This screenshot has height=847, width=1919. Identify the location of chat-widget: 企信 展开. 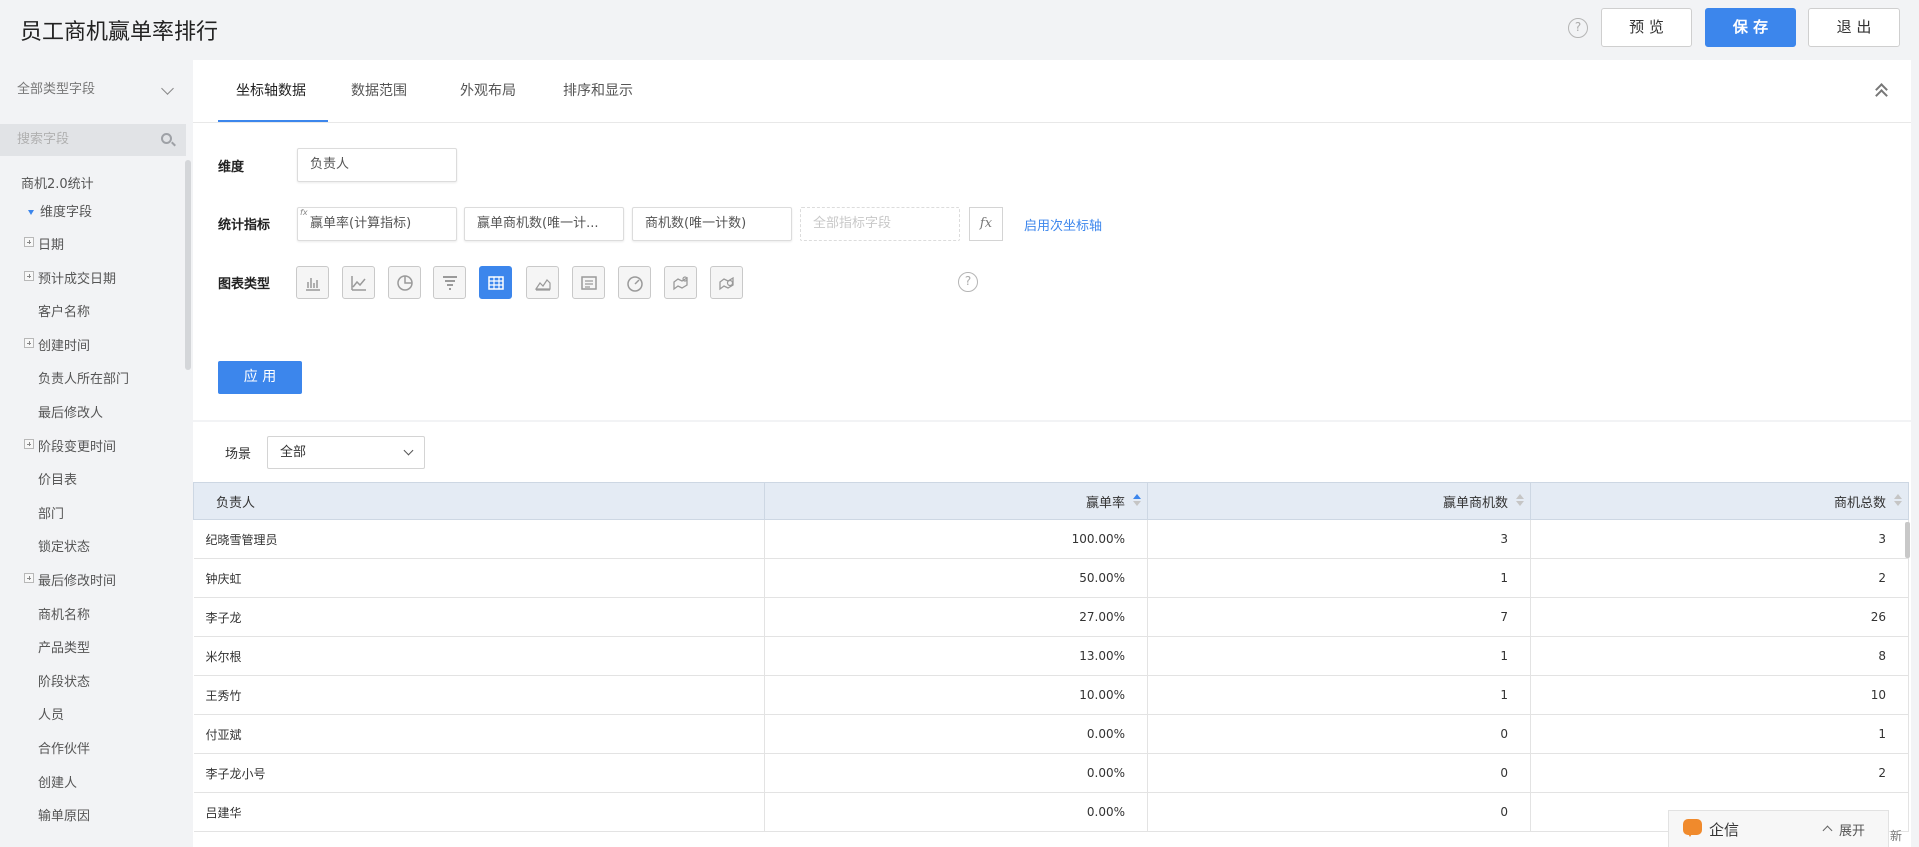
(1778, 828).